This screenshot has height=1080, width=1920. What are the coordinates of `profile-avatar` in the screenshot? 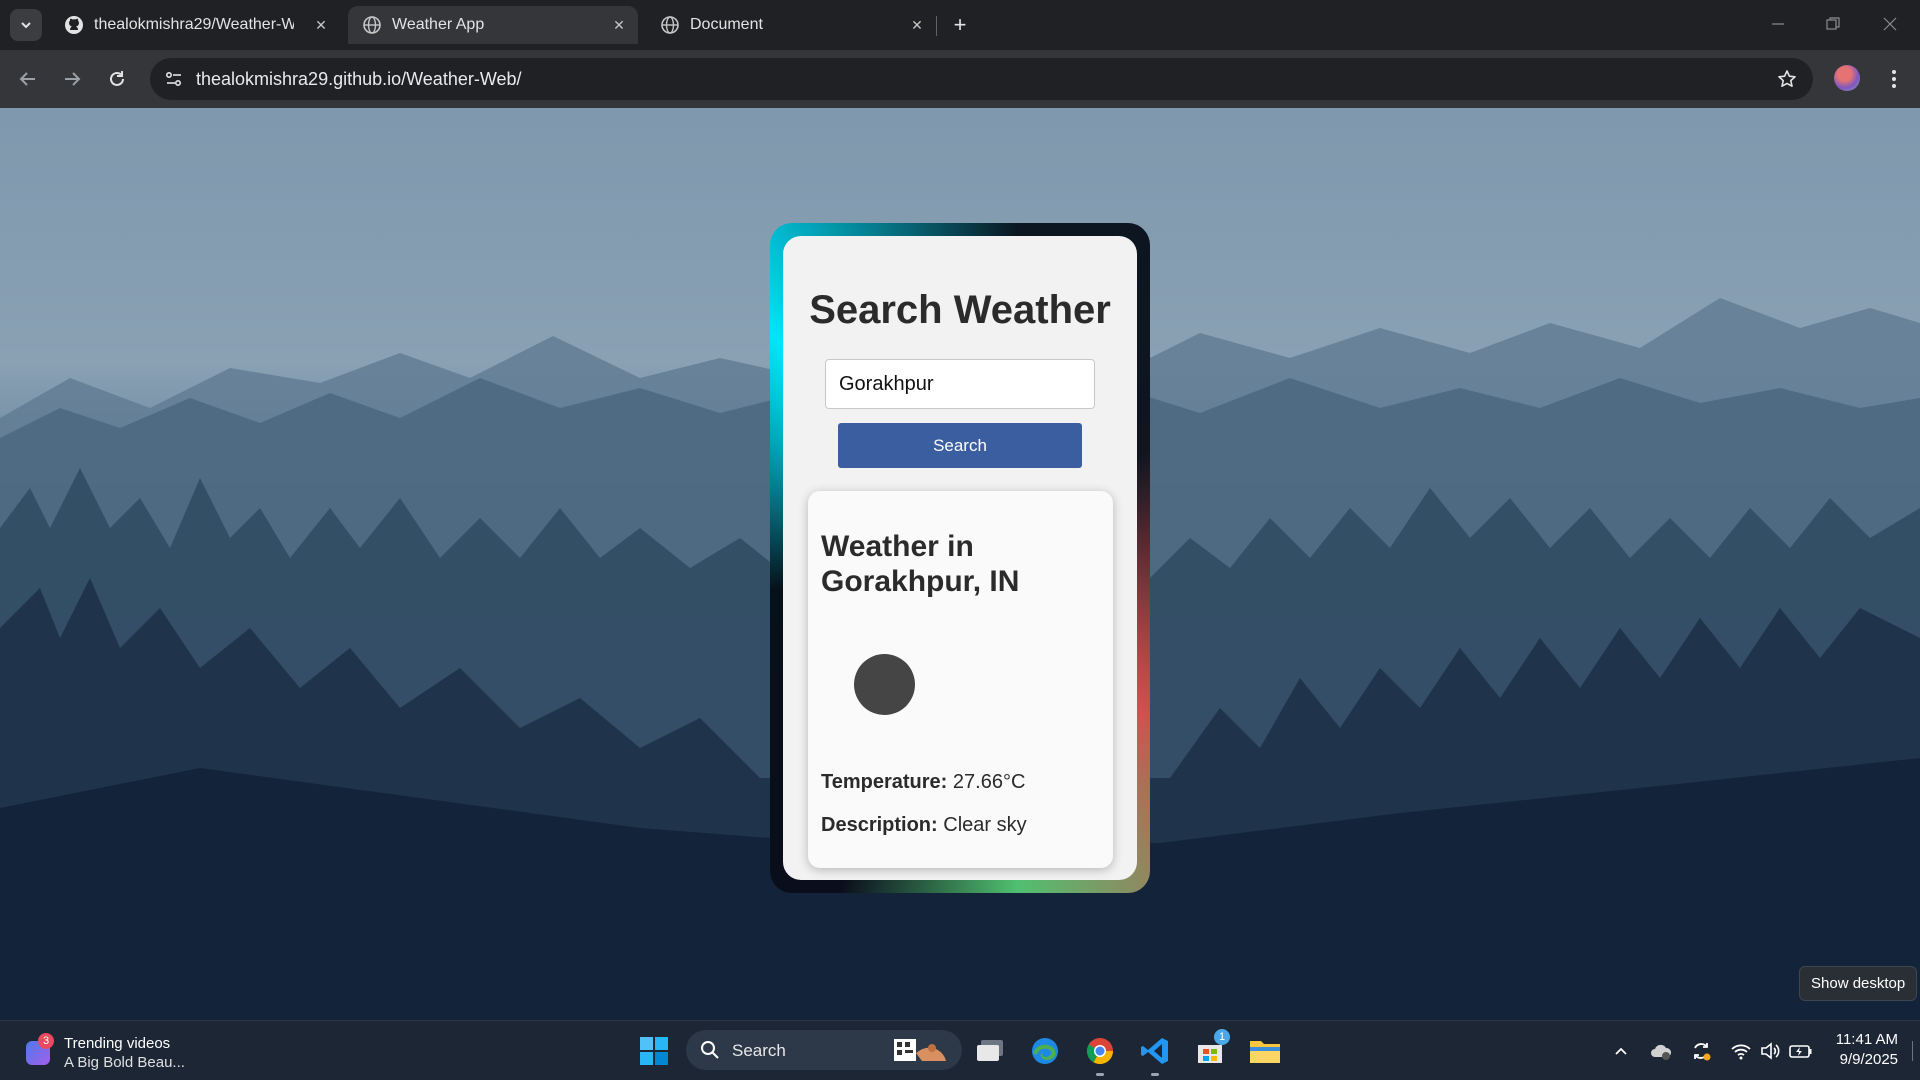 It's located at (1847, 78).